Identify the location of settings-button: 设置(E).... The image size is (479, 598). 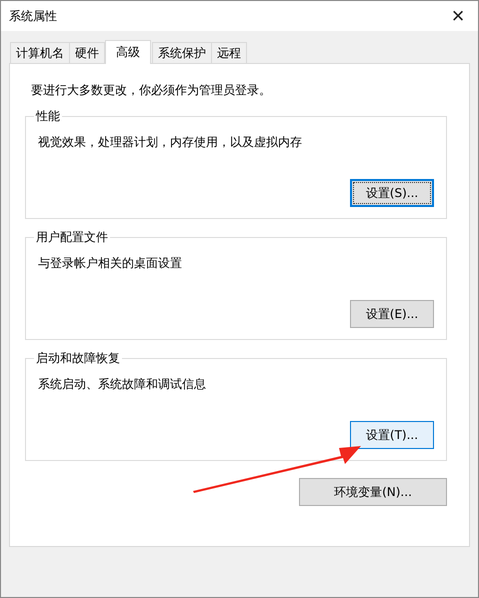
(392, 314).